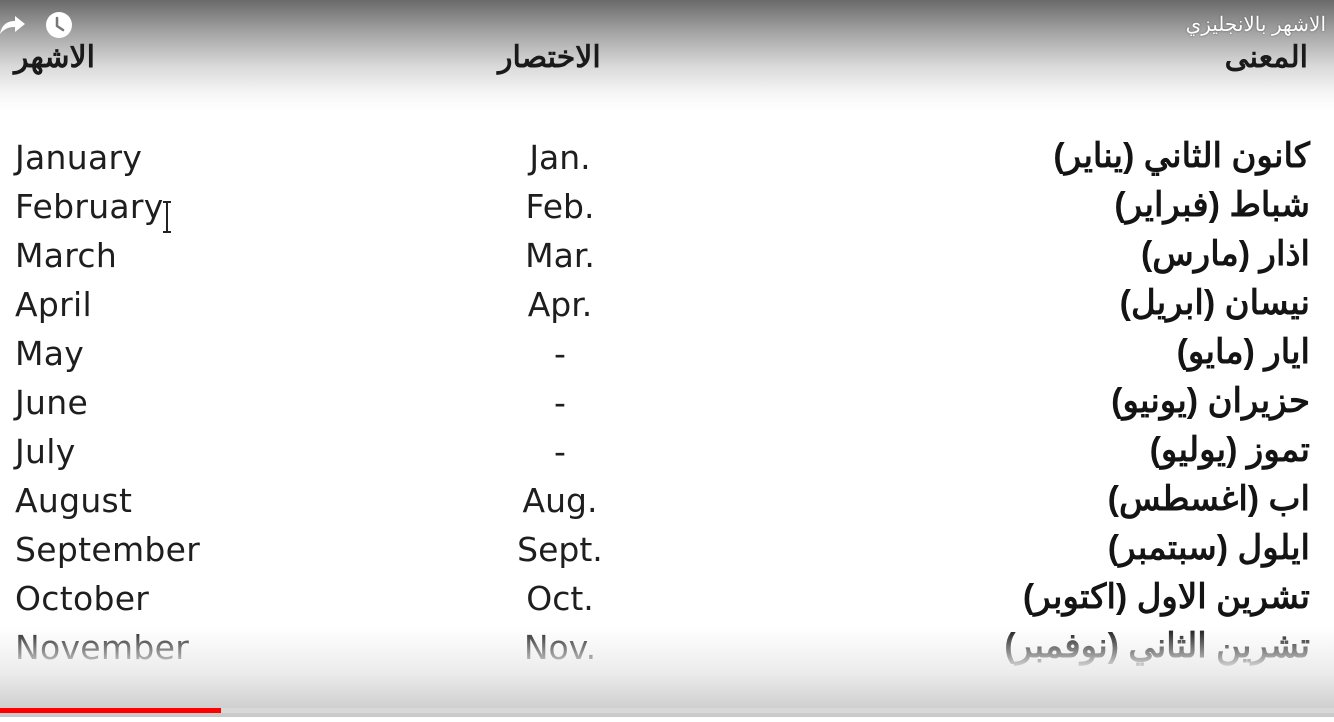 The height and width of the screenshot is (722, 1334). I want to click on month-abbreviation: Mar., so click(560, 255).